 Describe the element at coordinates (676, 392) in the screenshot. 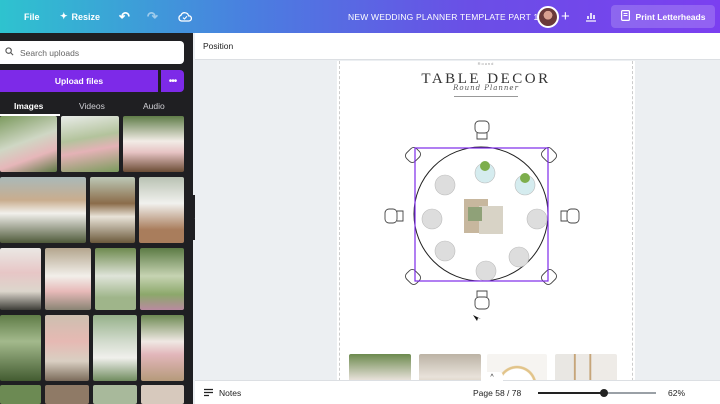

I see `zoom-level: 62%` at that location.